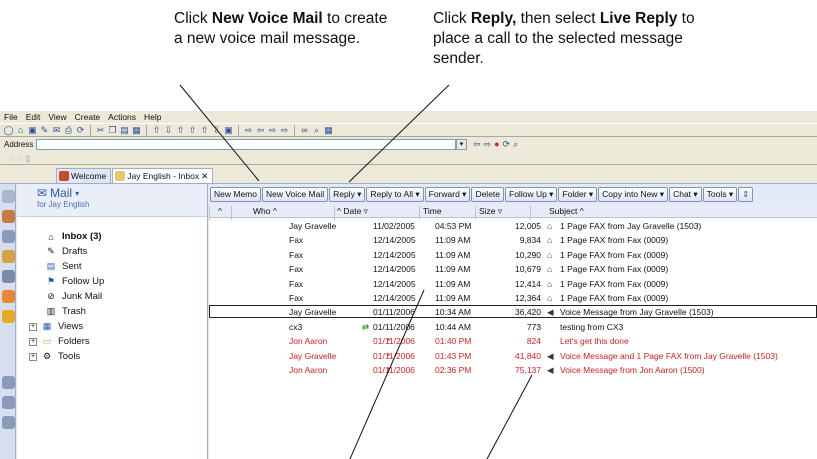 The height and width of the screenshot is (459, 817). Describe the element at coordinates (550, 283) in the screenshot. I see `fax-icon: ⌂` at that location.